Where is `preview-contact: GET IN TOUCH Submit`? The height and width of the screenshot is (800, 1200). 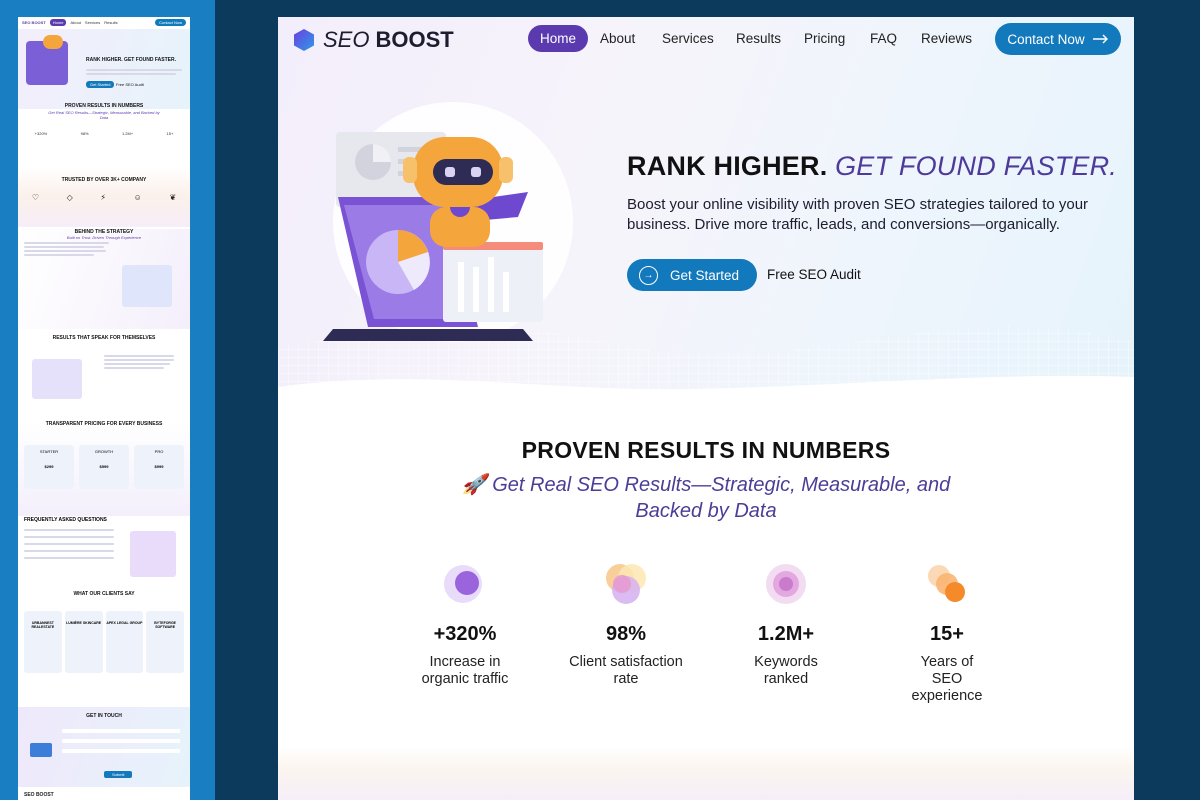 preview-contact: GET IN TOUCH Submit is located at coordinates (104, 747).